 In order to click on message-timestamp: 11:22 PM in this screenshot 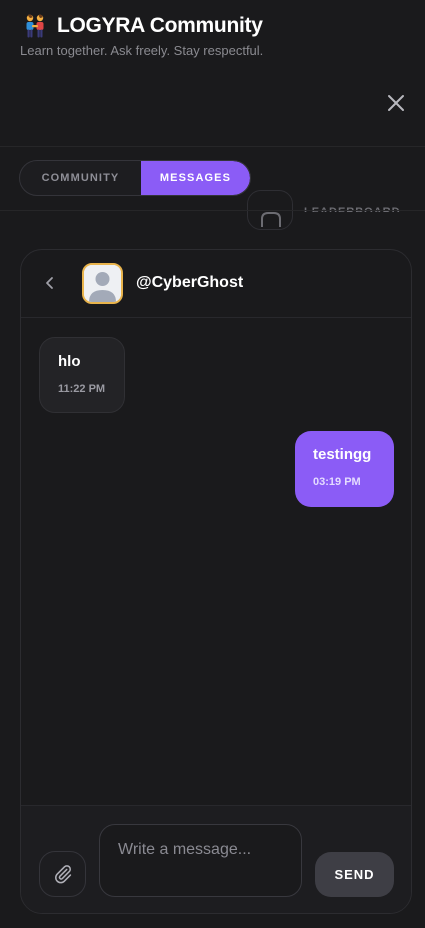, I will do `click(82, 389)`.